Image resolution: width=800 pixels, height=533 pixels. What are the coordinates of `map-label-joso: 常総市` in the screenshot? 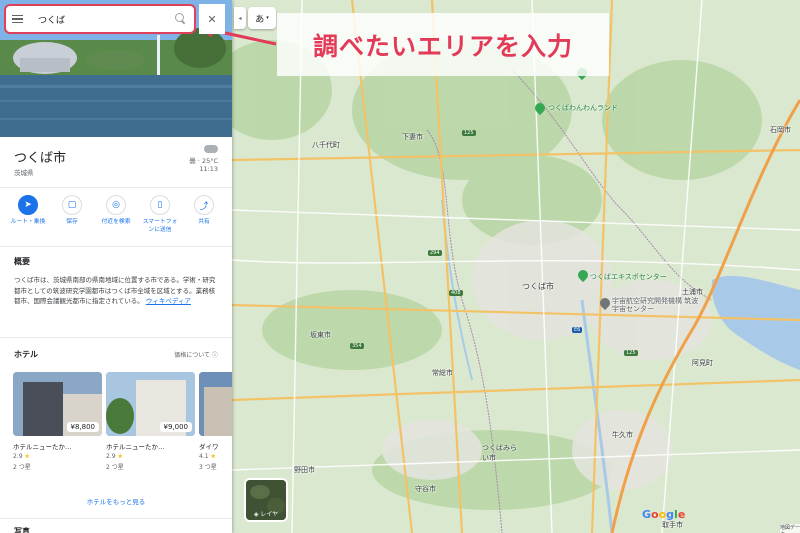 It's located at (442, 373).